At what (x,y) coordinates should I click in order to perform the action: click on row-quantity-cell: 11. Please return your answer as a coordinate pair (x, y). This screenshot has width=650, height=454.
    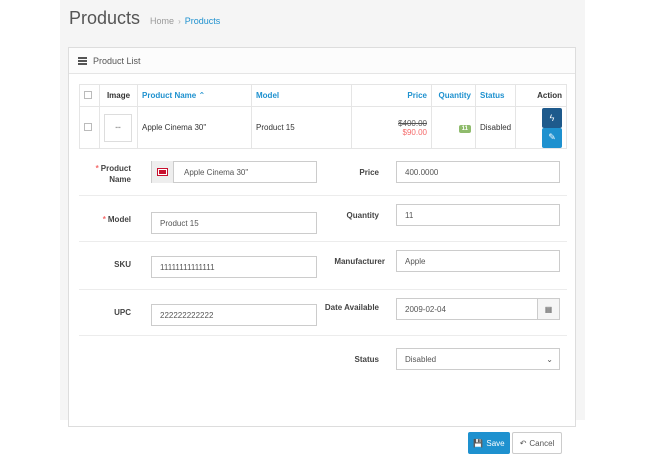
    Looking at the image, I should click on (453, 127).